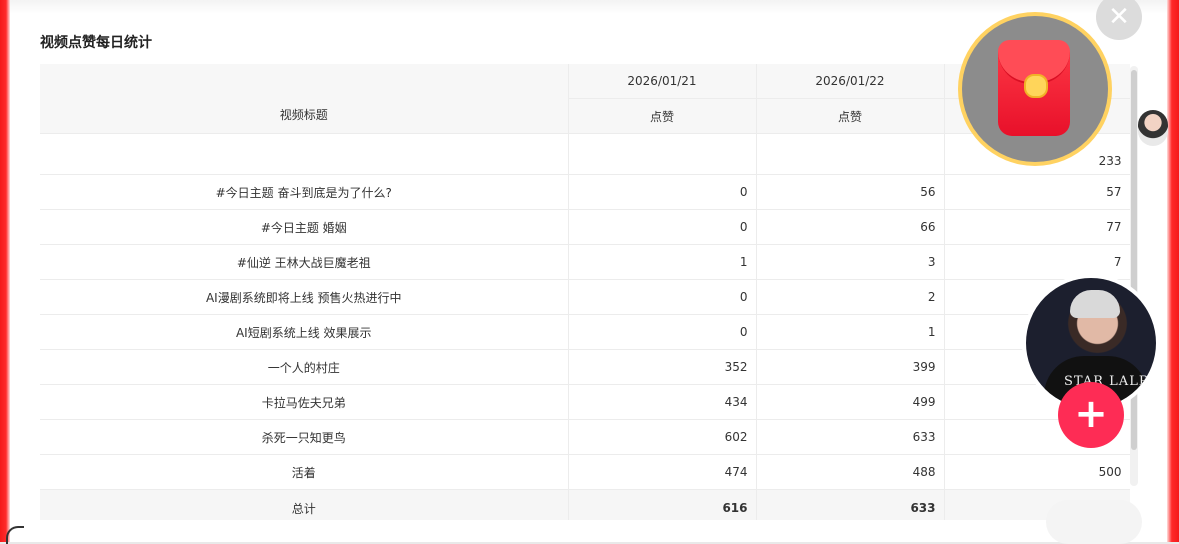 This screenshot has width=1179, height=544. I want to click on bottom-floating-pill, so click(1094, 522).